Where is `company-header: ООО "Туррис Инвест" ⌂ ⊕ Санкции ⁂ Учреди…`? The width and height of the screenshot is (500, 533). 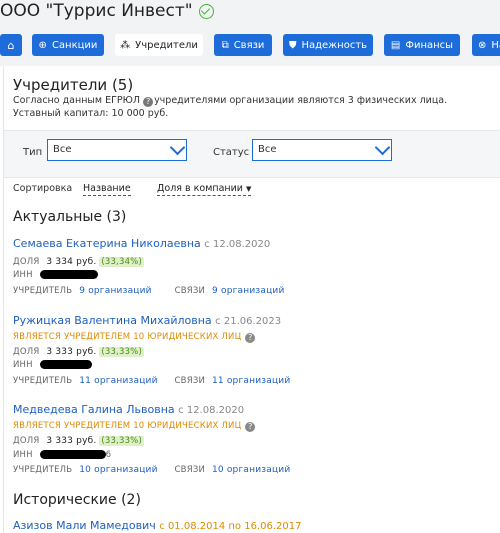 company-header: ООО "Туррис Инвест" ⌂ ⊕ Санкции ⁂ Учреди… is located at coordinates (250, 33).